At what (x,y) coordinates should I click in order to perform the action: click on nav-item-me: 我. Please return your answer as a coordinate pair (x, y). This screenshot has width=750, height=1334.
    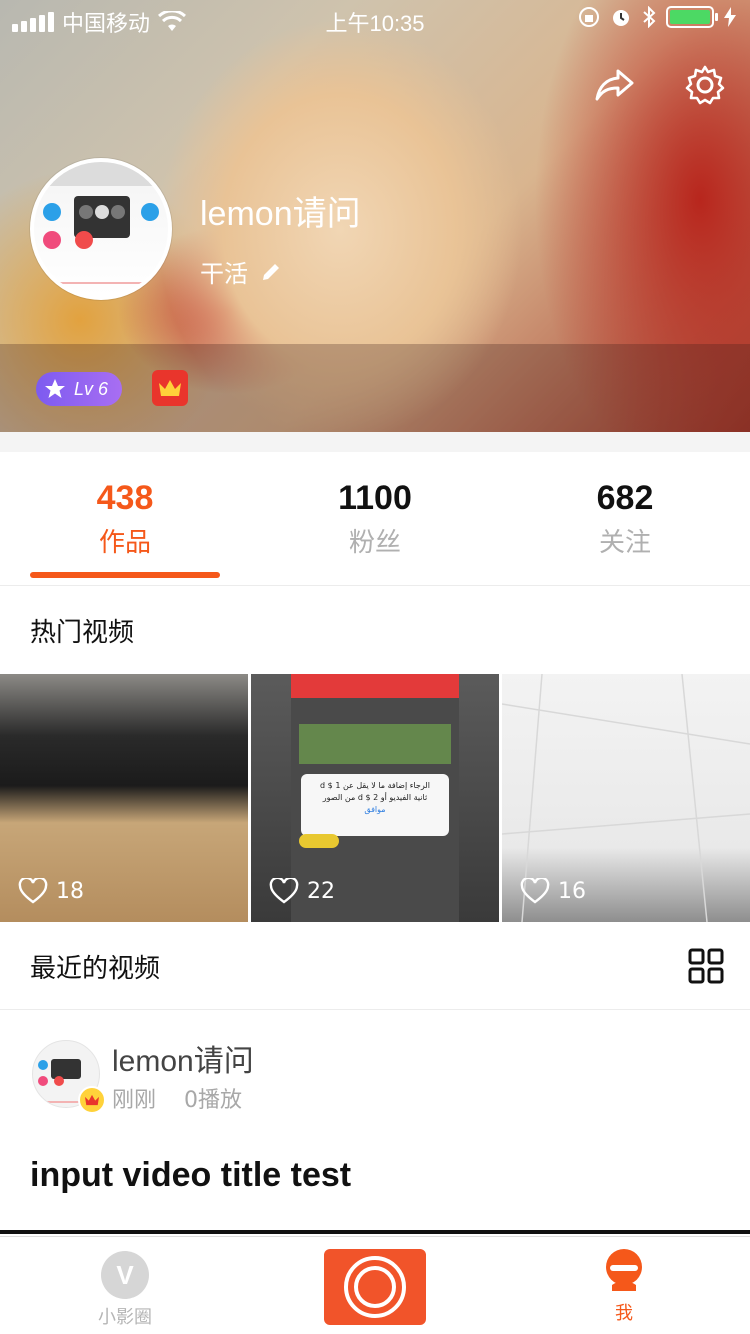
    Looking at the image, I should click on (624, 1281).